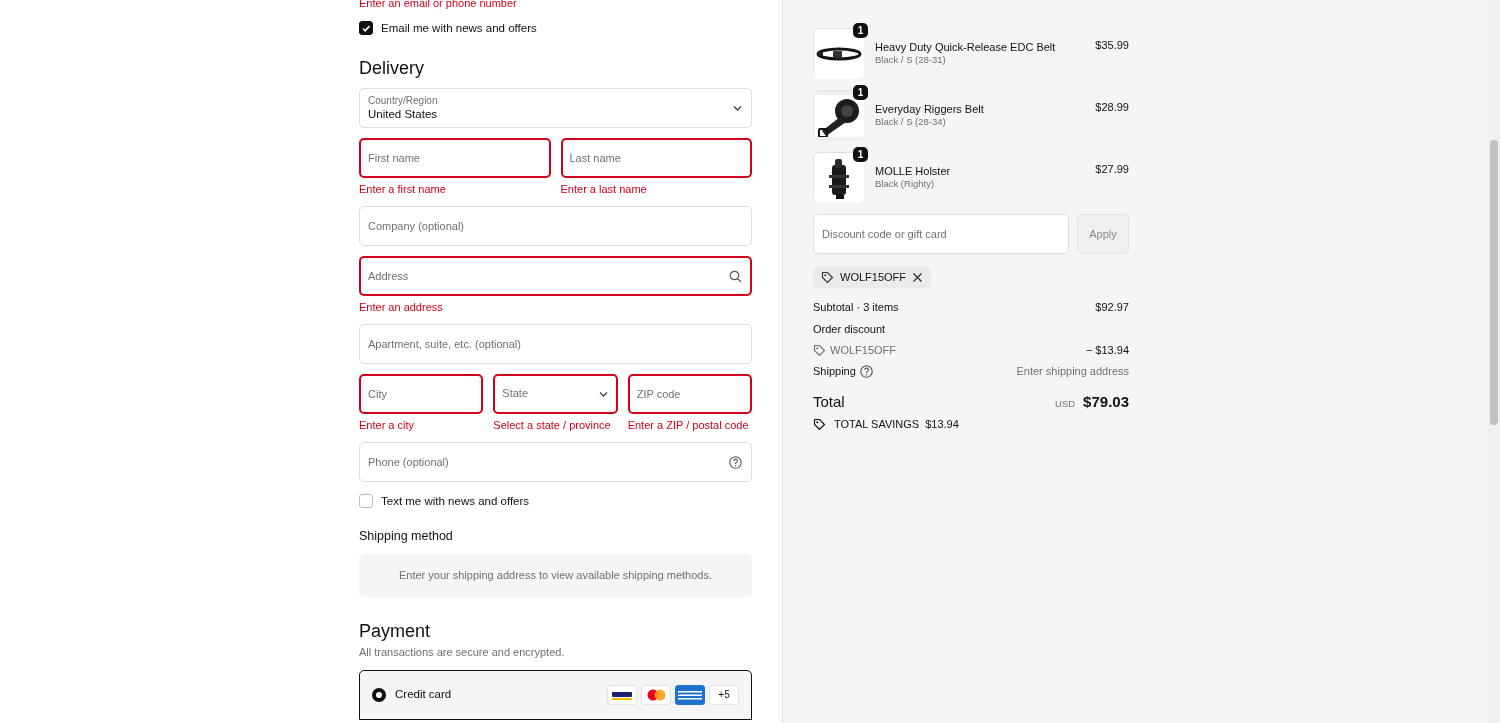 The image size is (1500, 723). I want to click on input-field: Last name, so click(656, 157).